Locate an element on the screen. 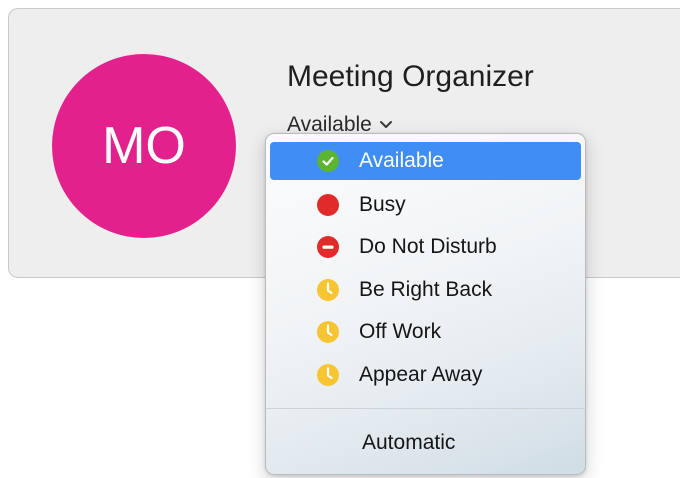 The width and height of the screenshot is (680, 478). status-item-available: Available is located at coordinates (425, 161).